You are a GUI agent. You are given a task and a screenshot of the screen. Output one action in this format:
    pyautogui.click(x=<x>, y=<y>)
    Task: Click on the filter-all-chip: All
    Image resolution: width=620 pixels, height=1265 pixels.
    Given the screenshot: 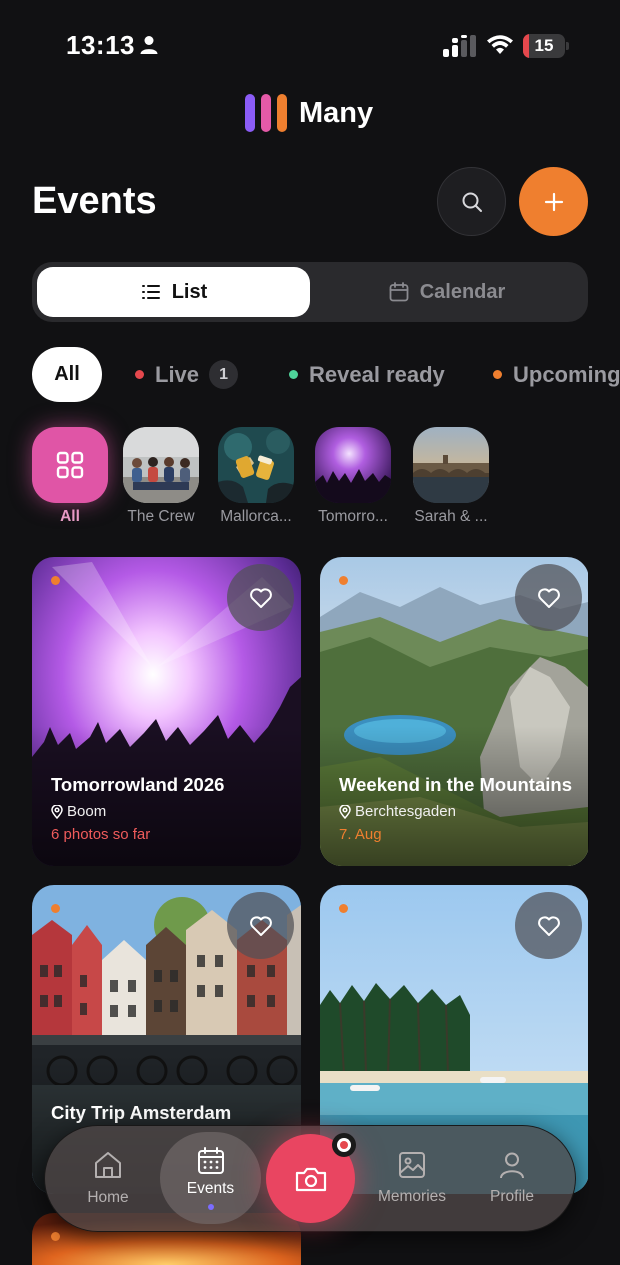 What is the action you would take?
    pyautogui.click(x=67, y=374)
    